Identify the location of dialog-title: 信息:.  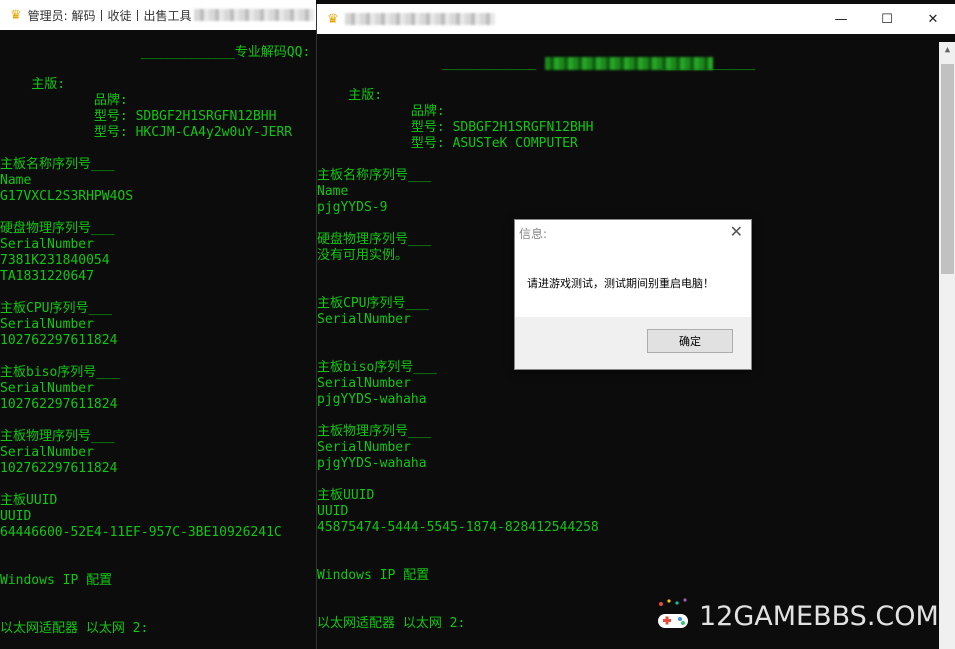
(533, 234).